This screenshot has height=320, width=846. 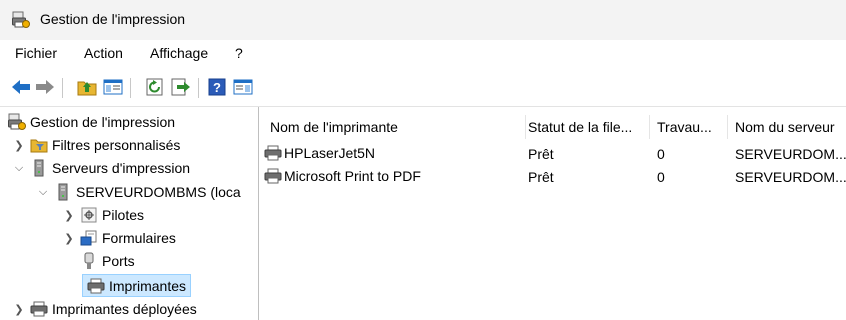 What do you see at coordinates (116, 145) in the screenshot?
I see `tree-label-custom-filters: Filtres personnalisés` at bounding box center [116, 145].